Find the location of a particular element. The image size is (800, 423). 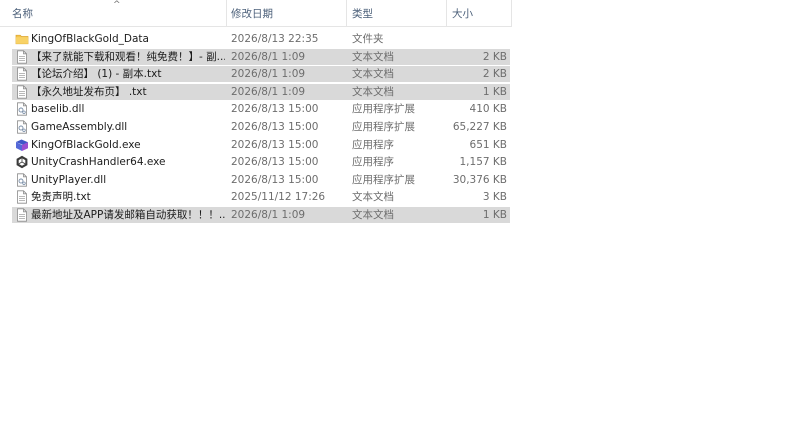

unity-exe-icon is located at coordinates (22, 162).